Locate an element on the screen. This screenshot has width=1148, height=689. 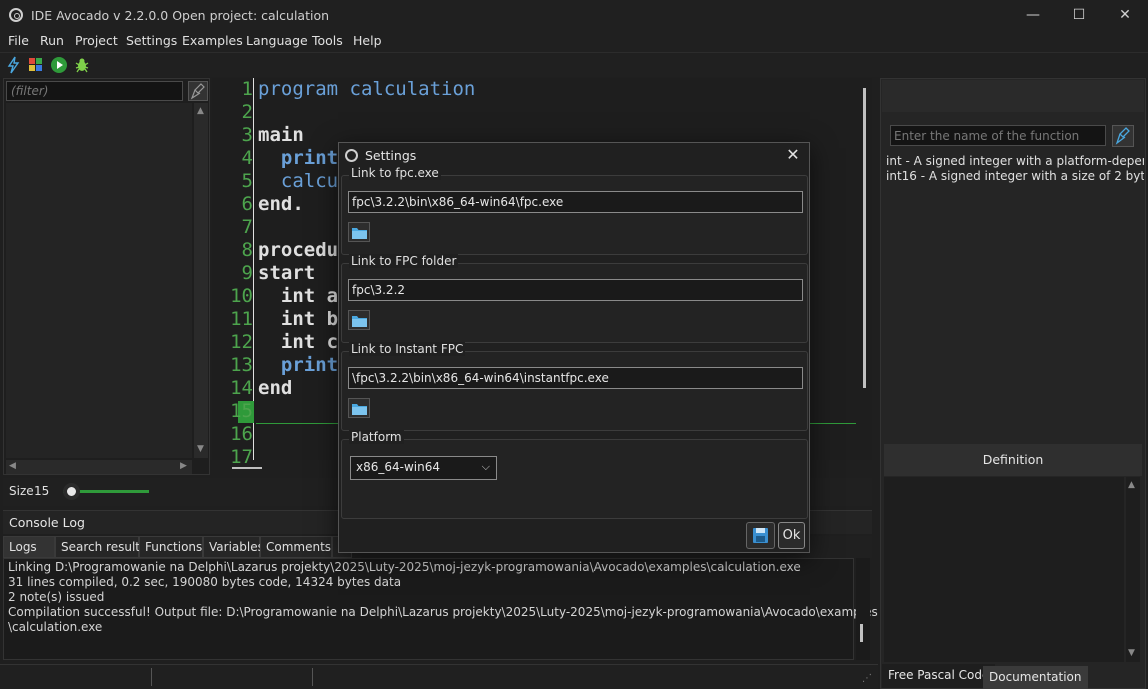
menu-language: Language is located at coordinates (277, 40).